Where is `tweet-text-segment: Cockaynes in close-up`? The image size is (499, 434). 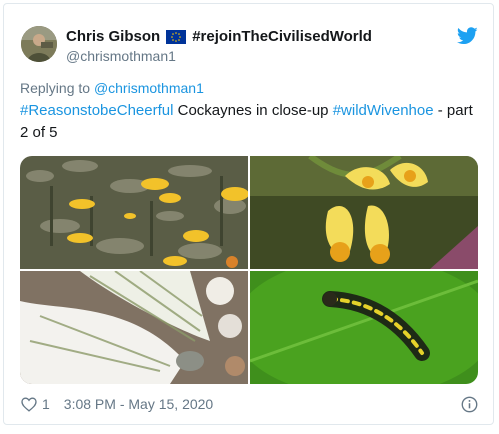 tweet-text-segment: Cockaynes in close-up is located at coordinates (253, 110).